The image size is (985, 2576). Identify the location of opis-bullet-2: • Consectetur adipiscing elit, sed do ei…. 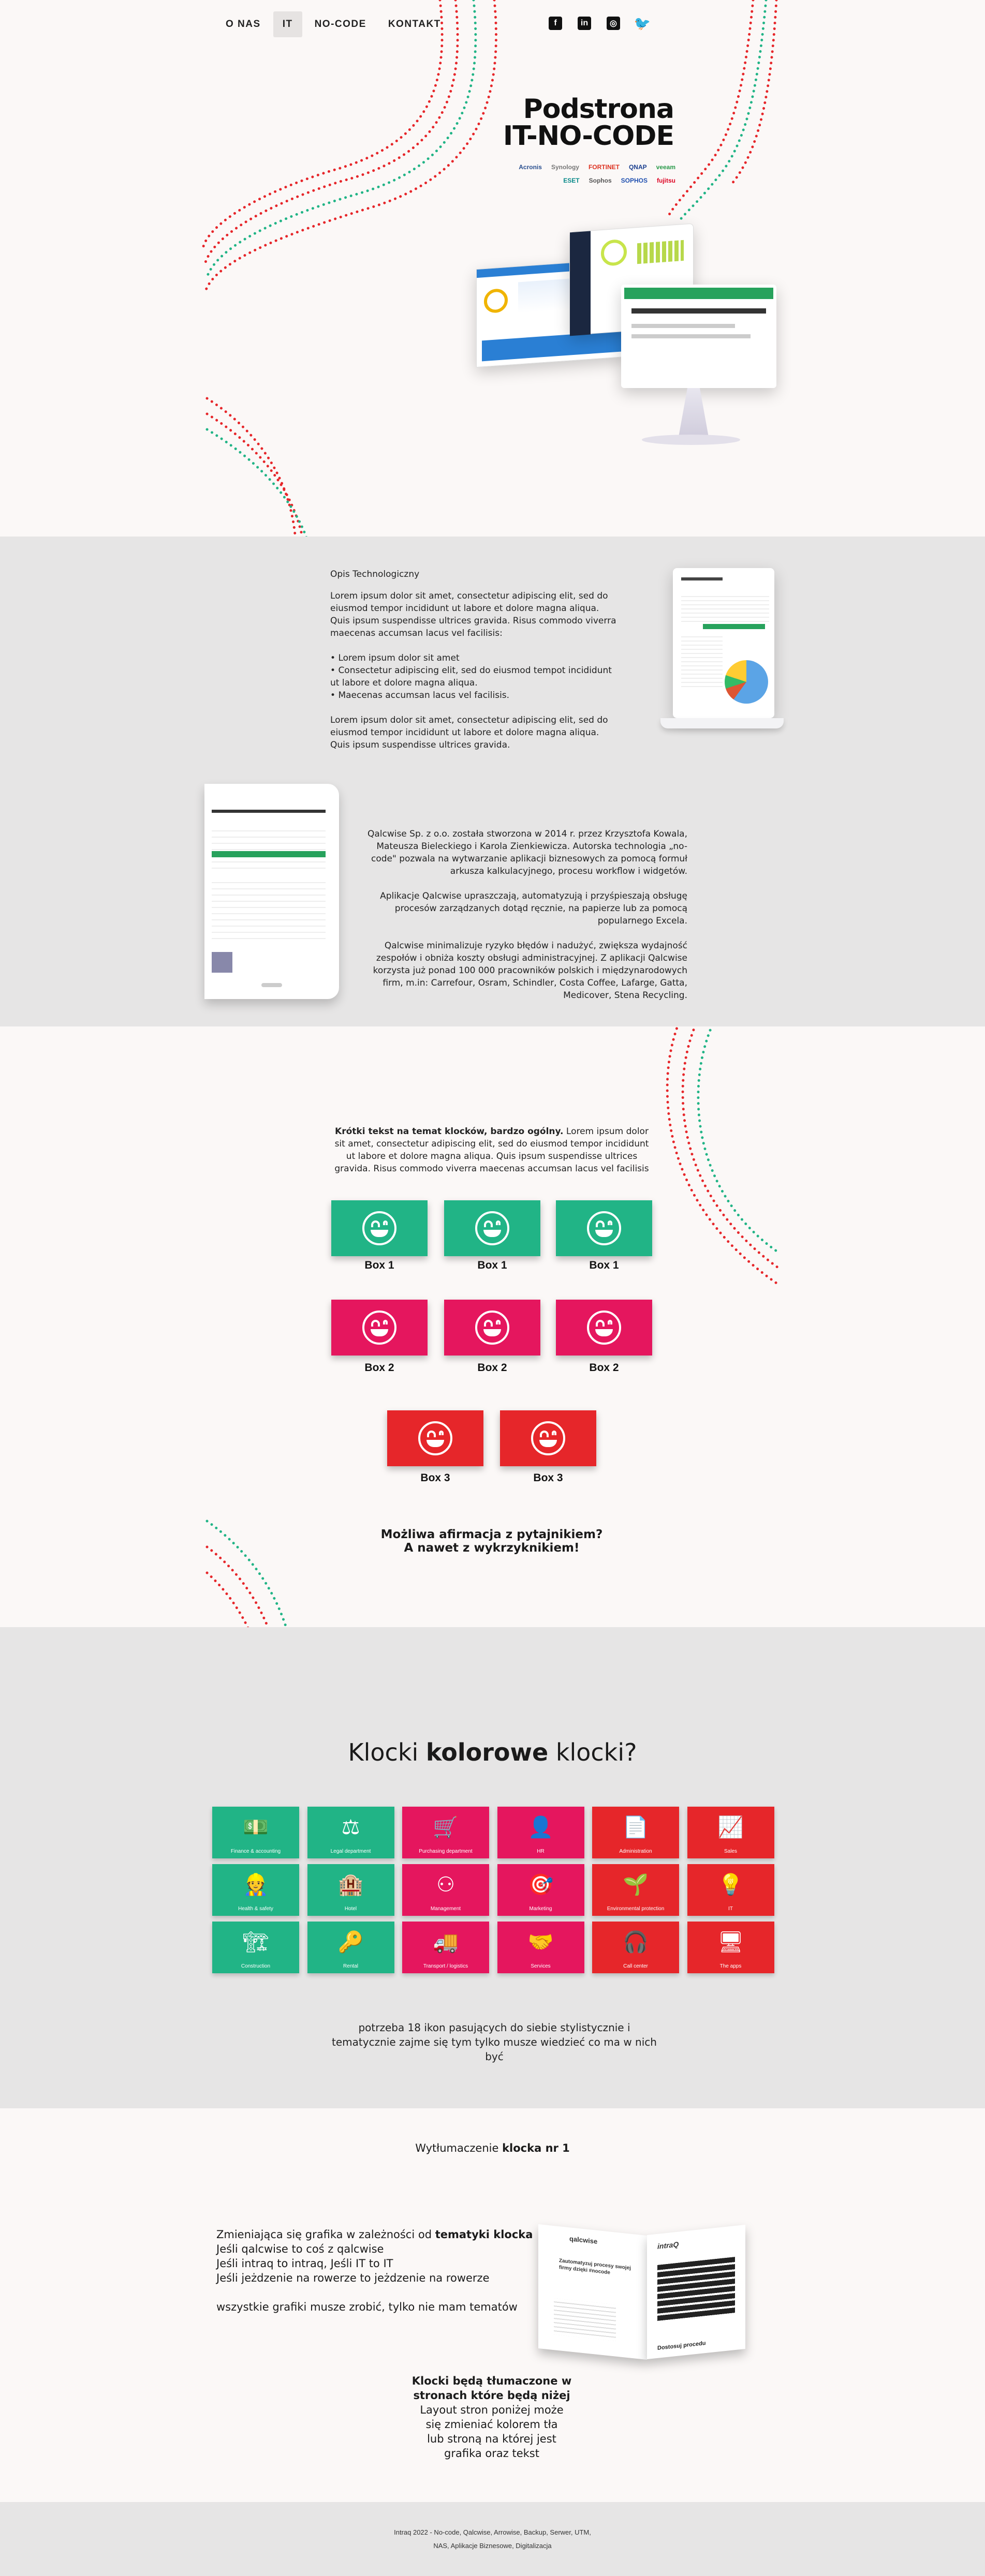
(471, 677).